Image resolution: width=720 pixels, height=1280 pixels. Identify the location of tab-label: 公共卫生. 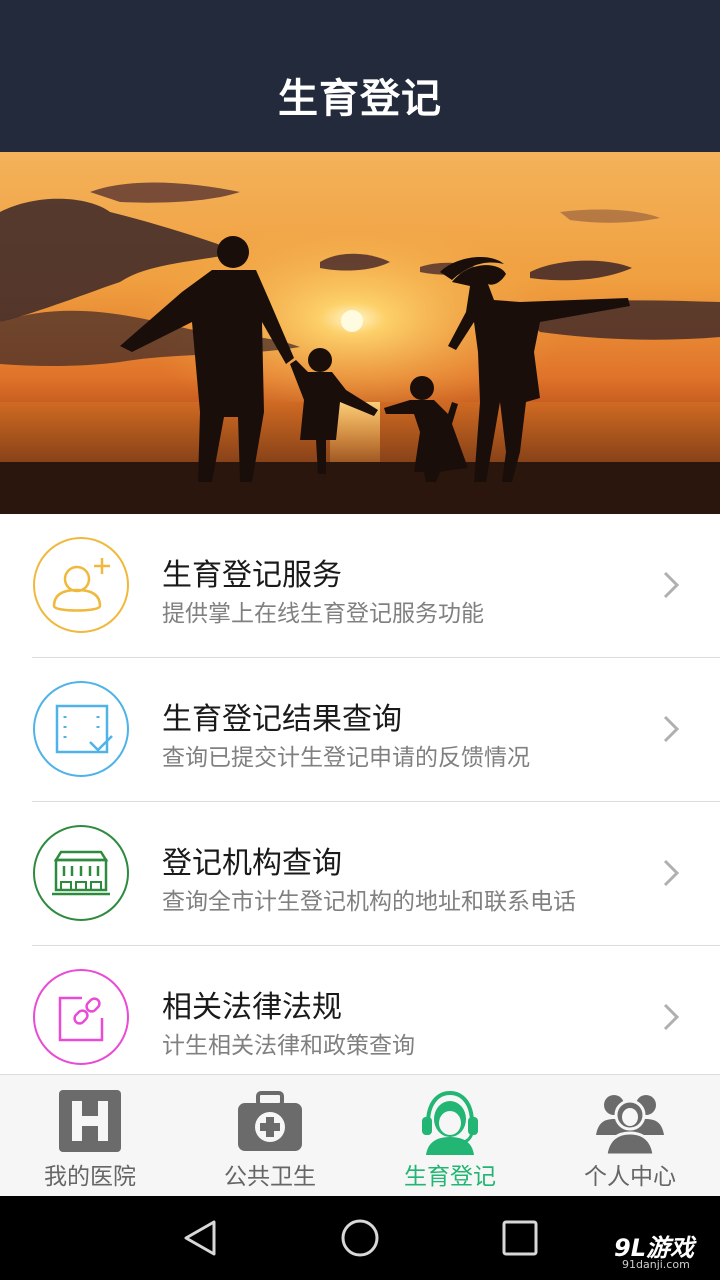
(270, 1177).